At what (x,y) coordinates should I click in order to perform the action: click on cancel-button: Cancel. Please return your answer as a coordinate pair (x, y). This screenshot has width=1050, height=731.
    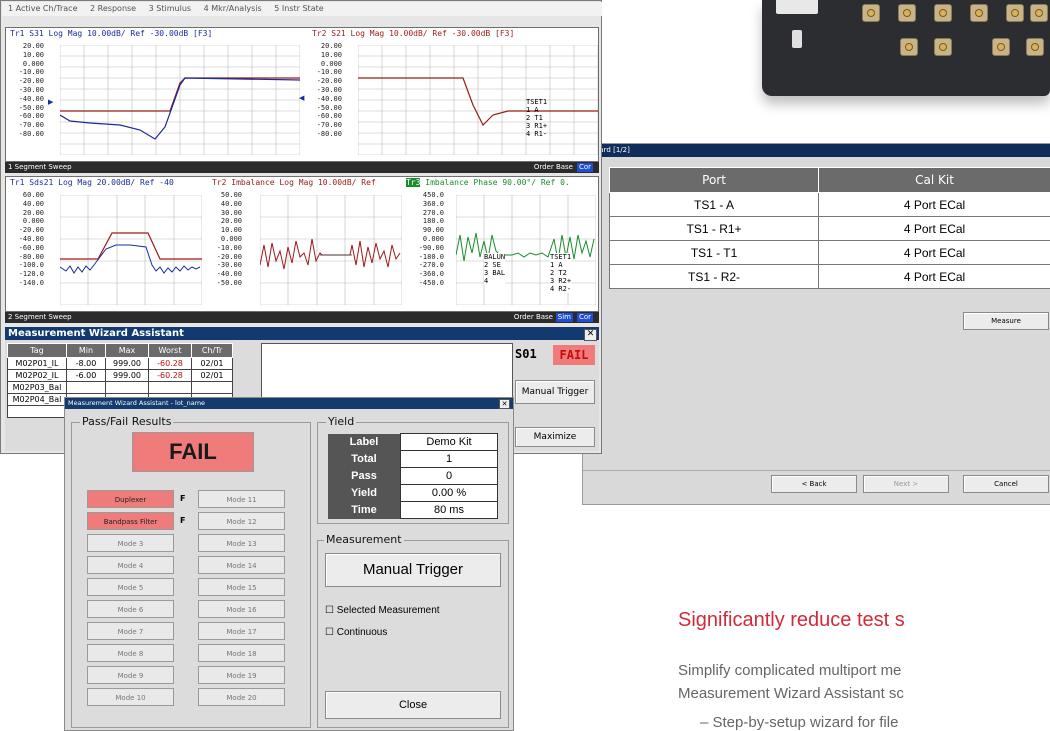
    Looking at the image, I should click on (1006, 484).